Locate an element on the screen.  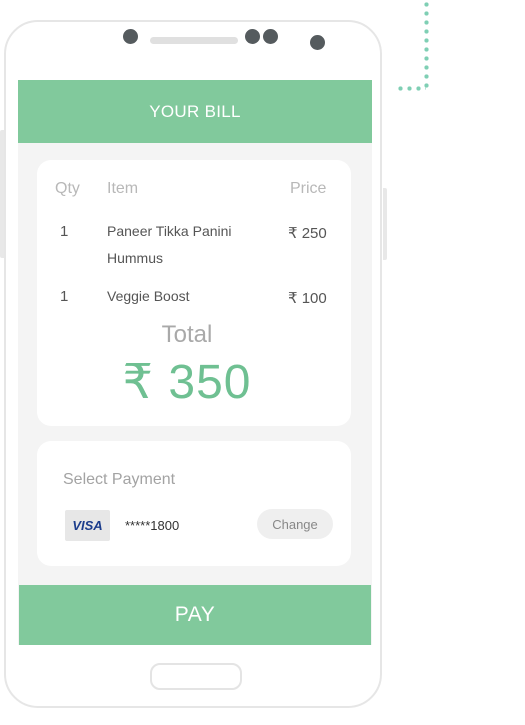
item-name: Veggie Boost is located at coordinates (148, 296).